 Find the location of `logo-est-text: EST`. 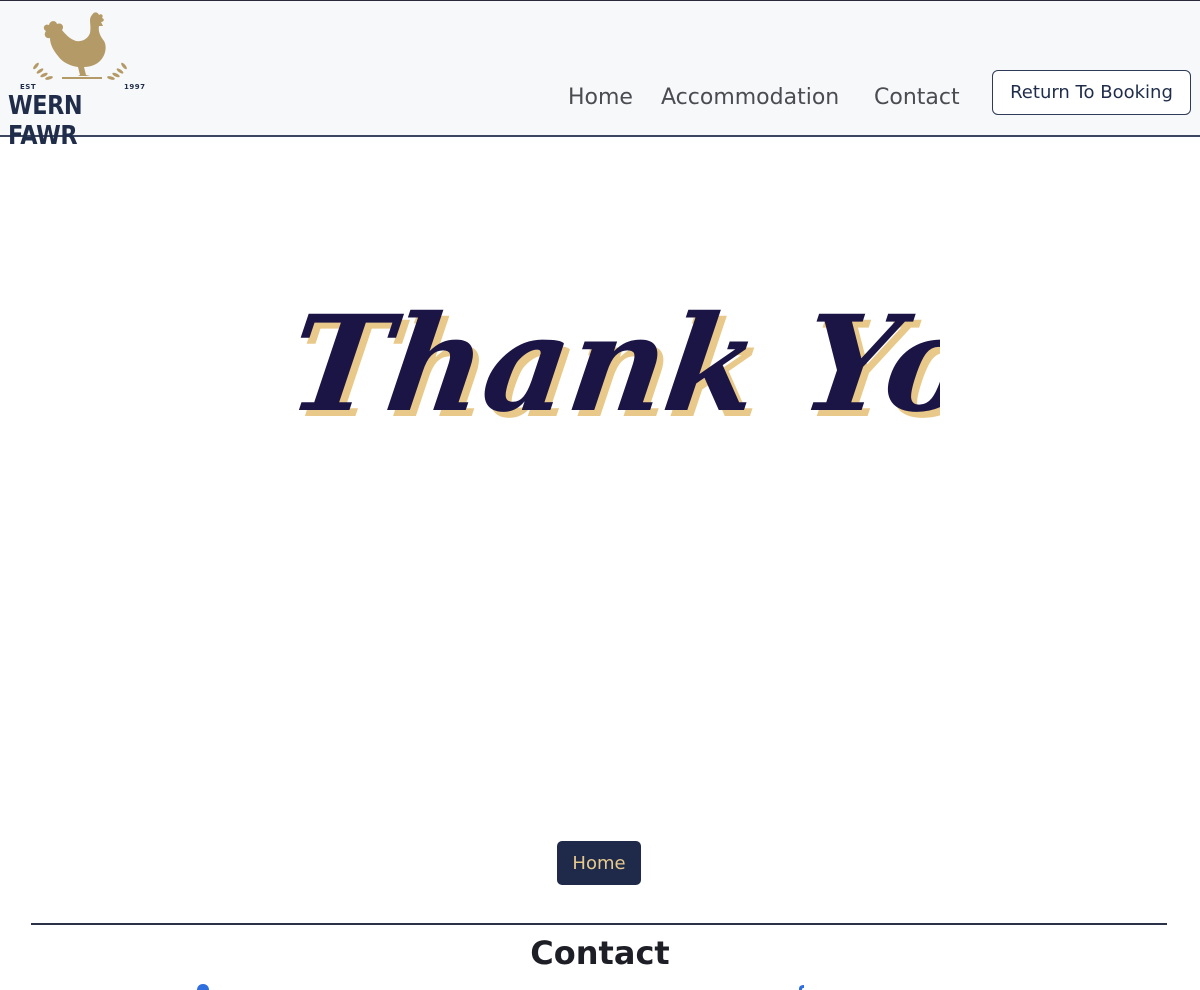

logo-est-text: EST is located at coordinates (28, 87).